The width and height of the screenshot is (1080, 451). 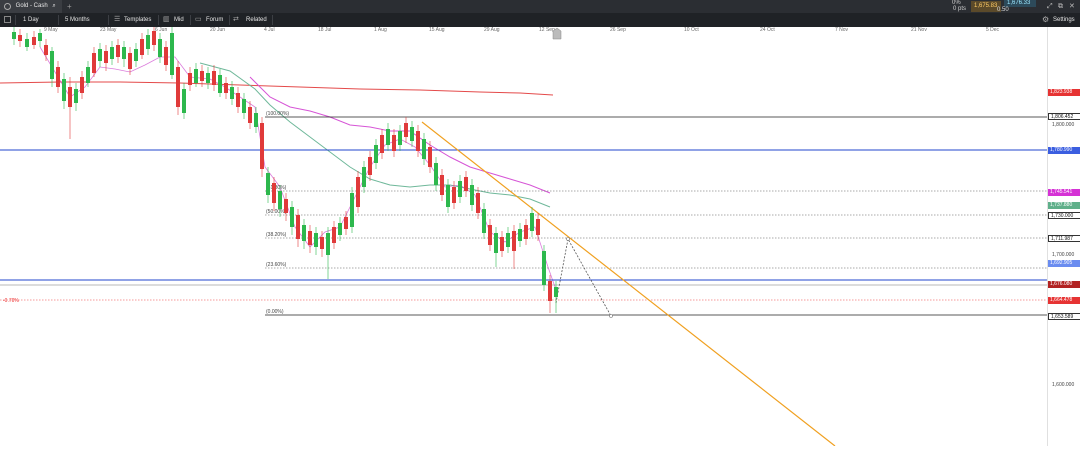 I want to click on related-button: Related, so click(x=256, y=20).